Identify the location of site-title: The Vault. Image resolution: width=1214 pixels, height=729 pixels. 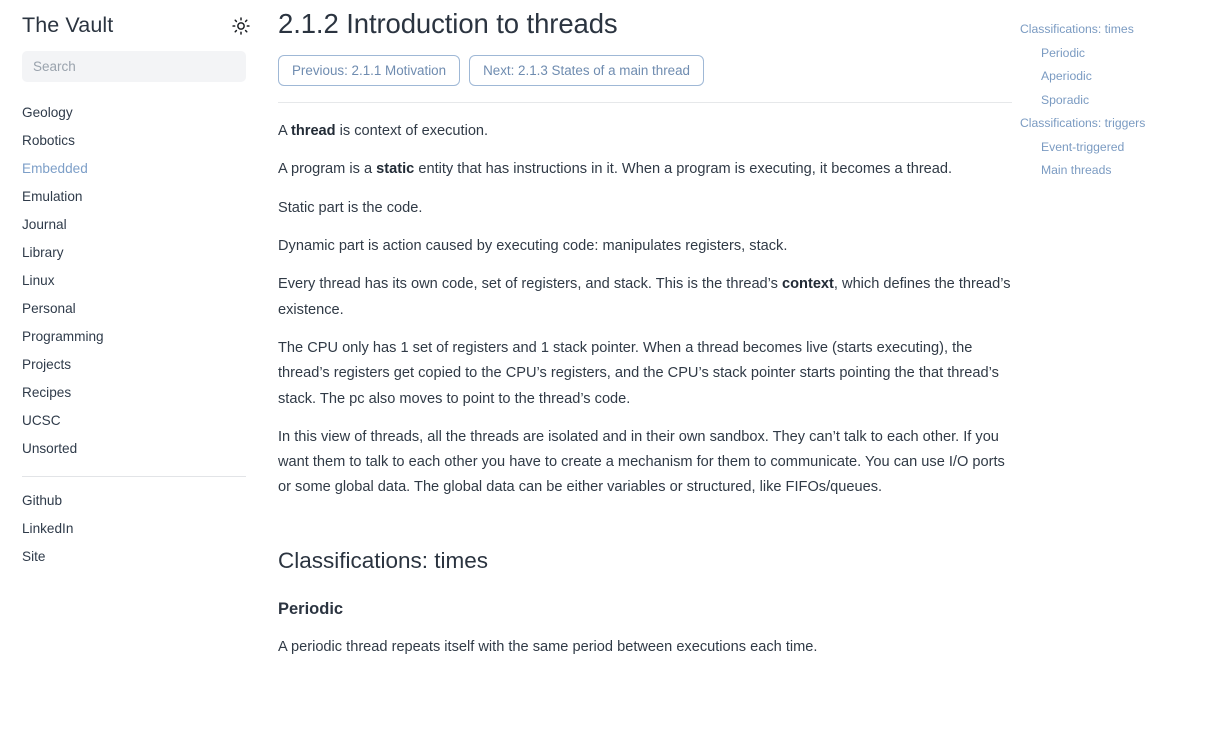
(68, 25).